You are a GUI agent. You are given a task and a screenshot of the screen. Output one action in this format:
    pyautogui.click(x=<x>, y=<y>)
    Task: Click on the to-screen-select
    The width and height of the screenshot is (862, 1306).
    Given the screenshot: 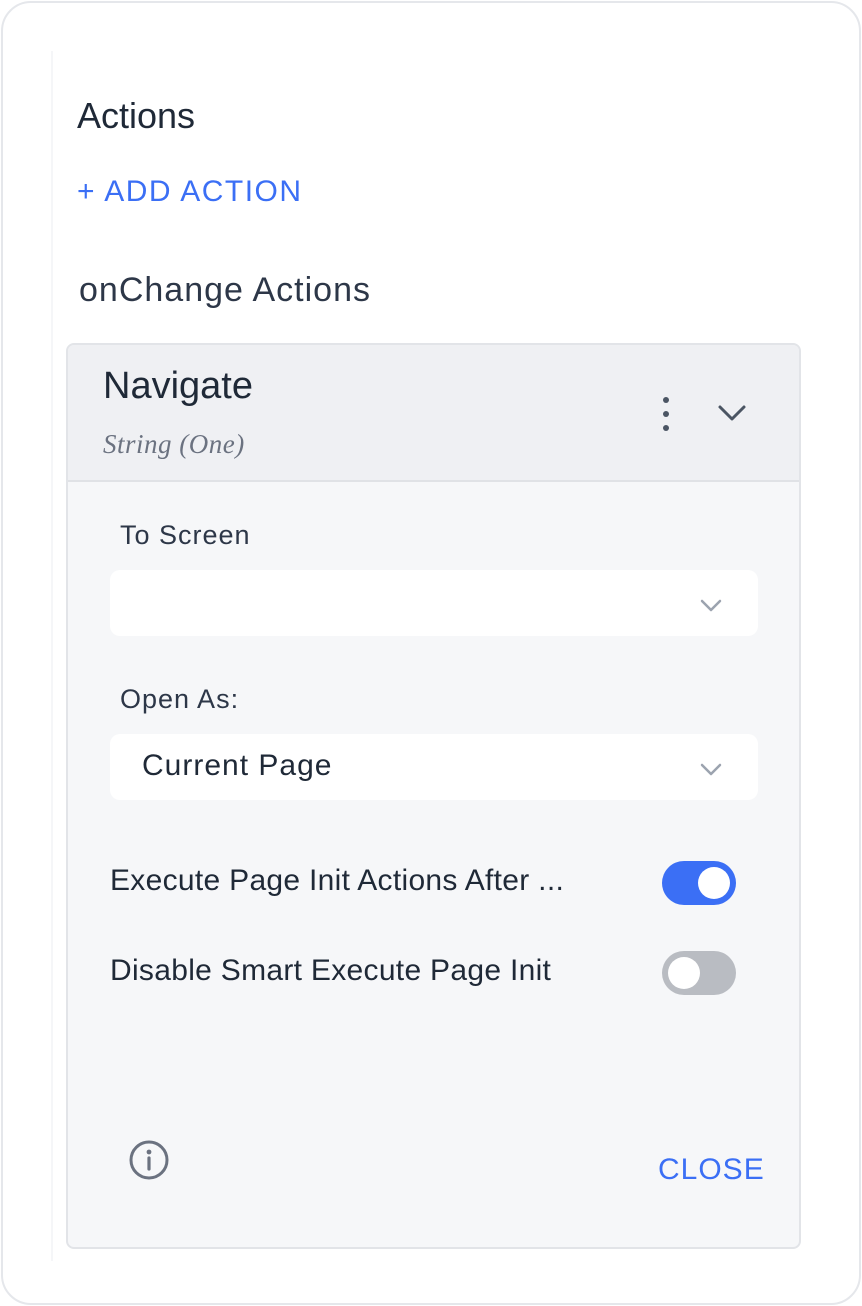 What is the action you would take?
    pyautogui.click(x=434, y=603)
    